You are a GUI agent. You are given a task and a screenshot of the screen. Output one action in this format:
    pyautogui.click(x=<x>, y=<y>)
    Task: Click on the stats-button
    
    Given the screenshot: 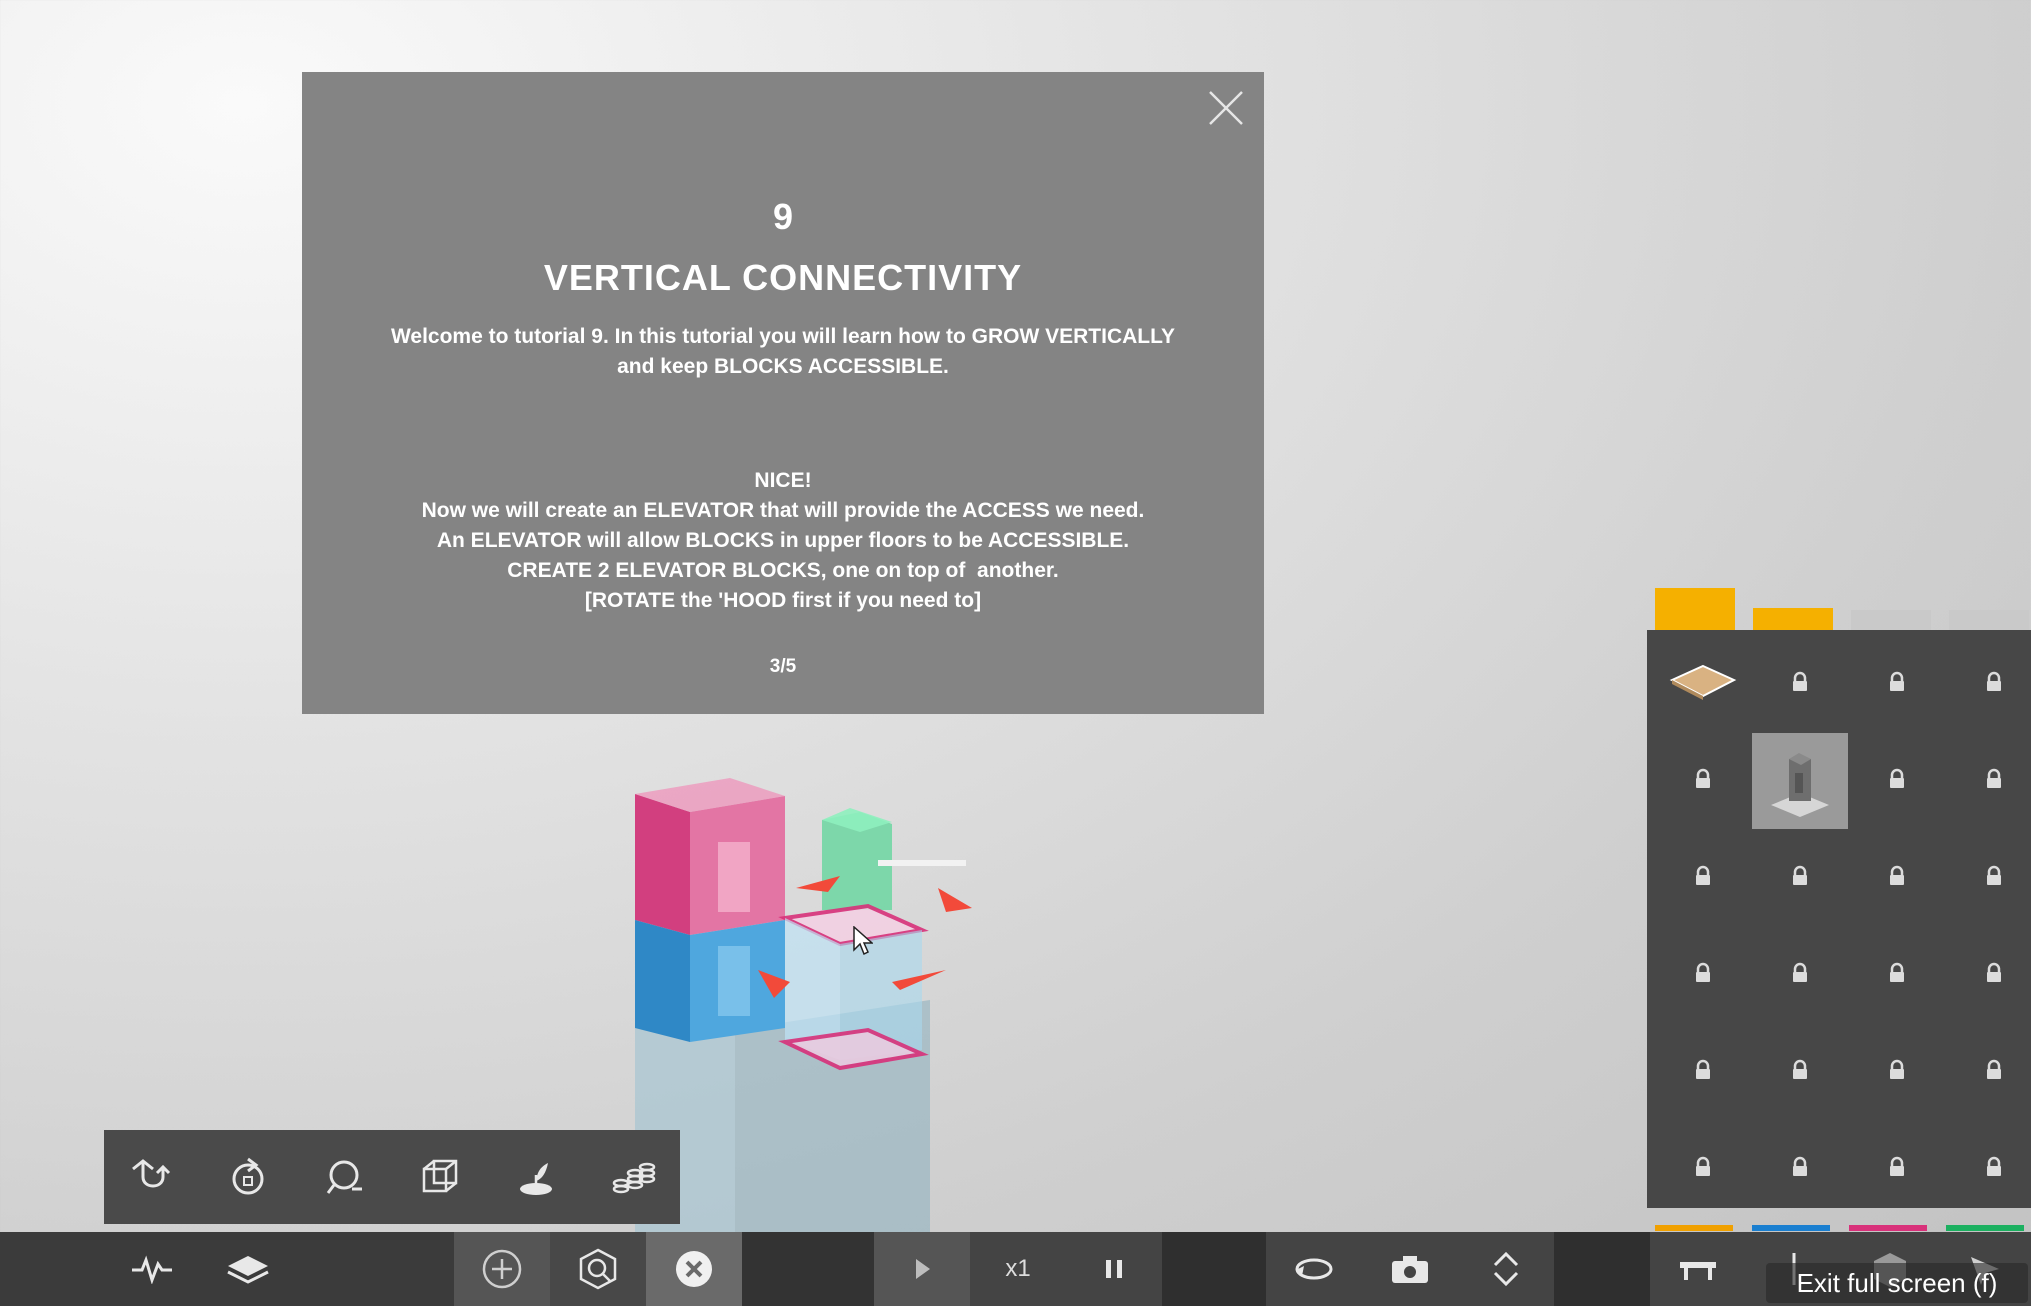 What is the action you would take?
    pyautogui.click(x=152, y=1269)
    